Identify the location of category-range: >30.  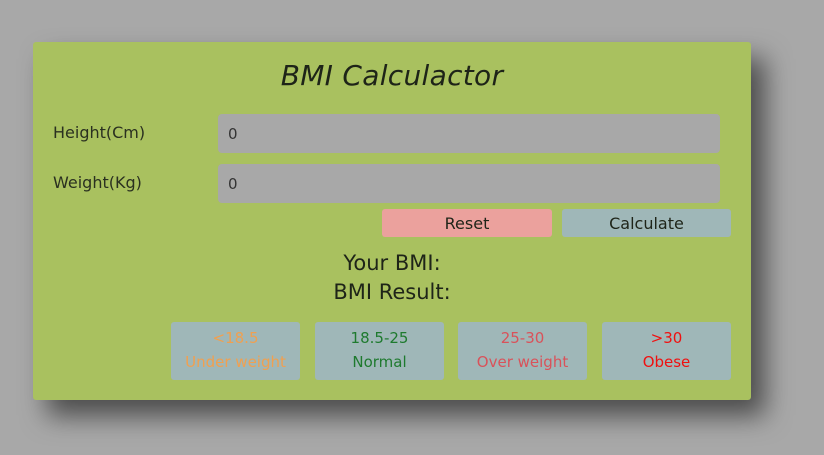
(666, 338).